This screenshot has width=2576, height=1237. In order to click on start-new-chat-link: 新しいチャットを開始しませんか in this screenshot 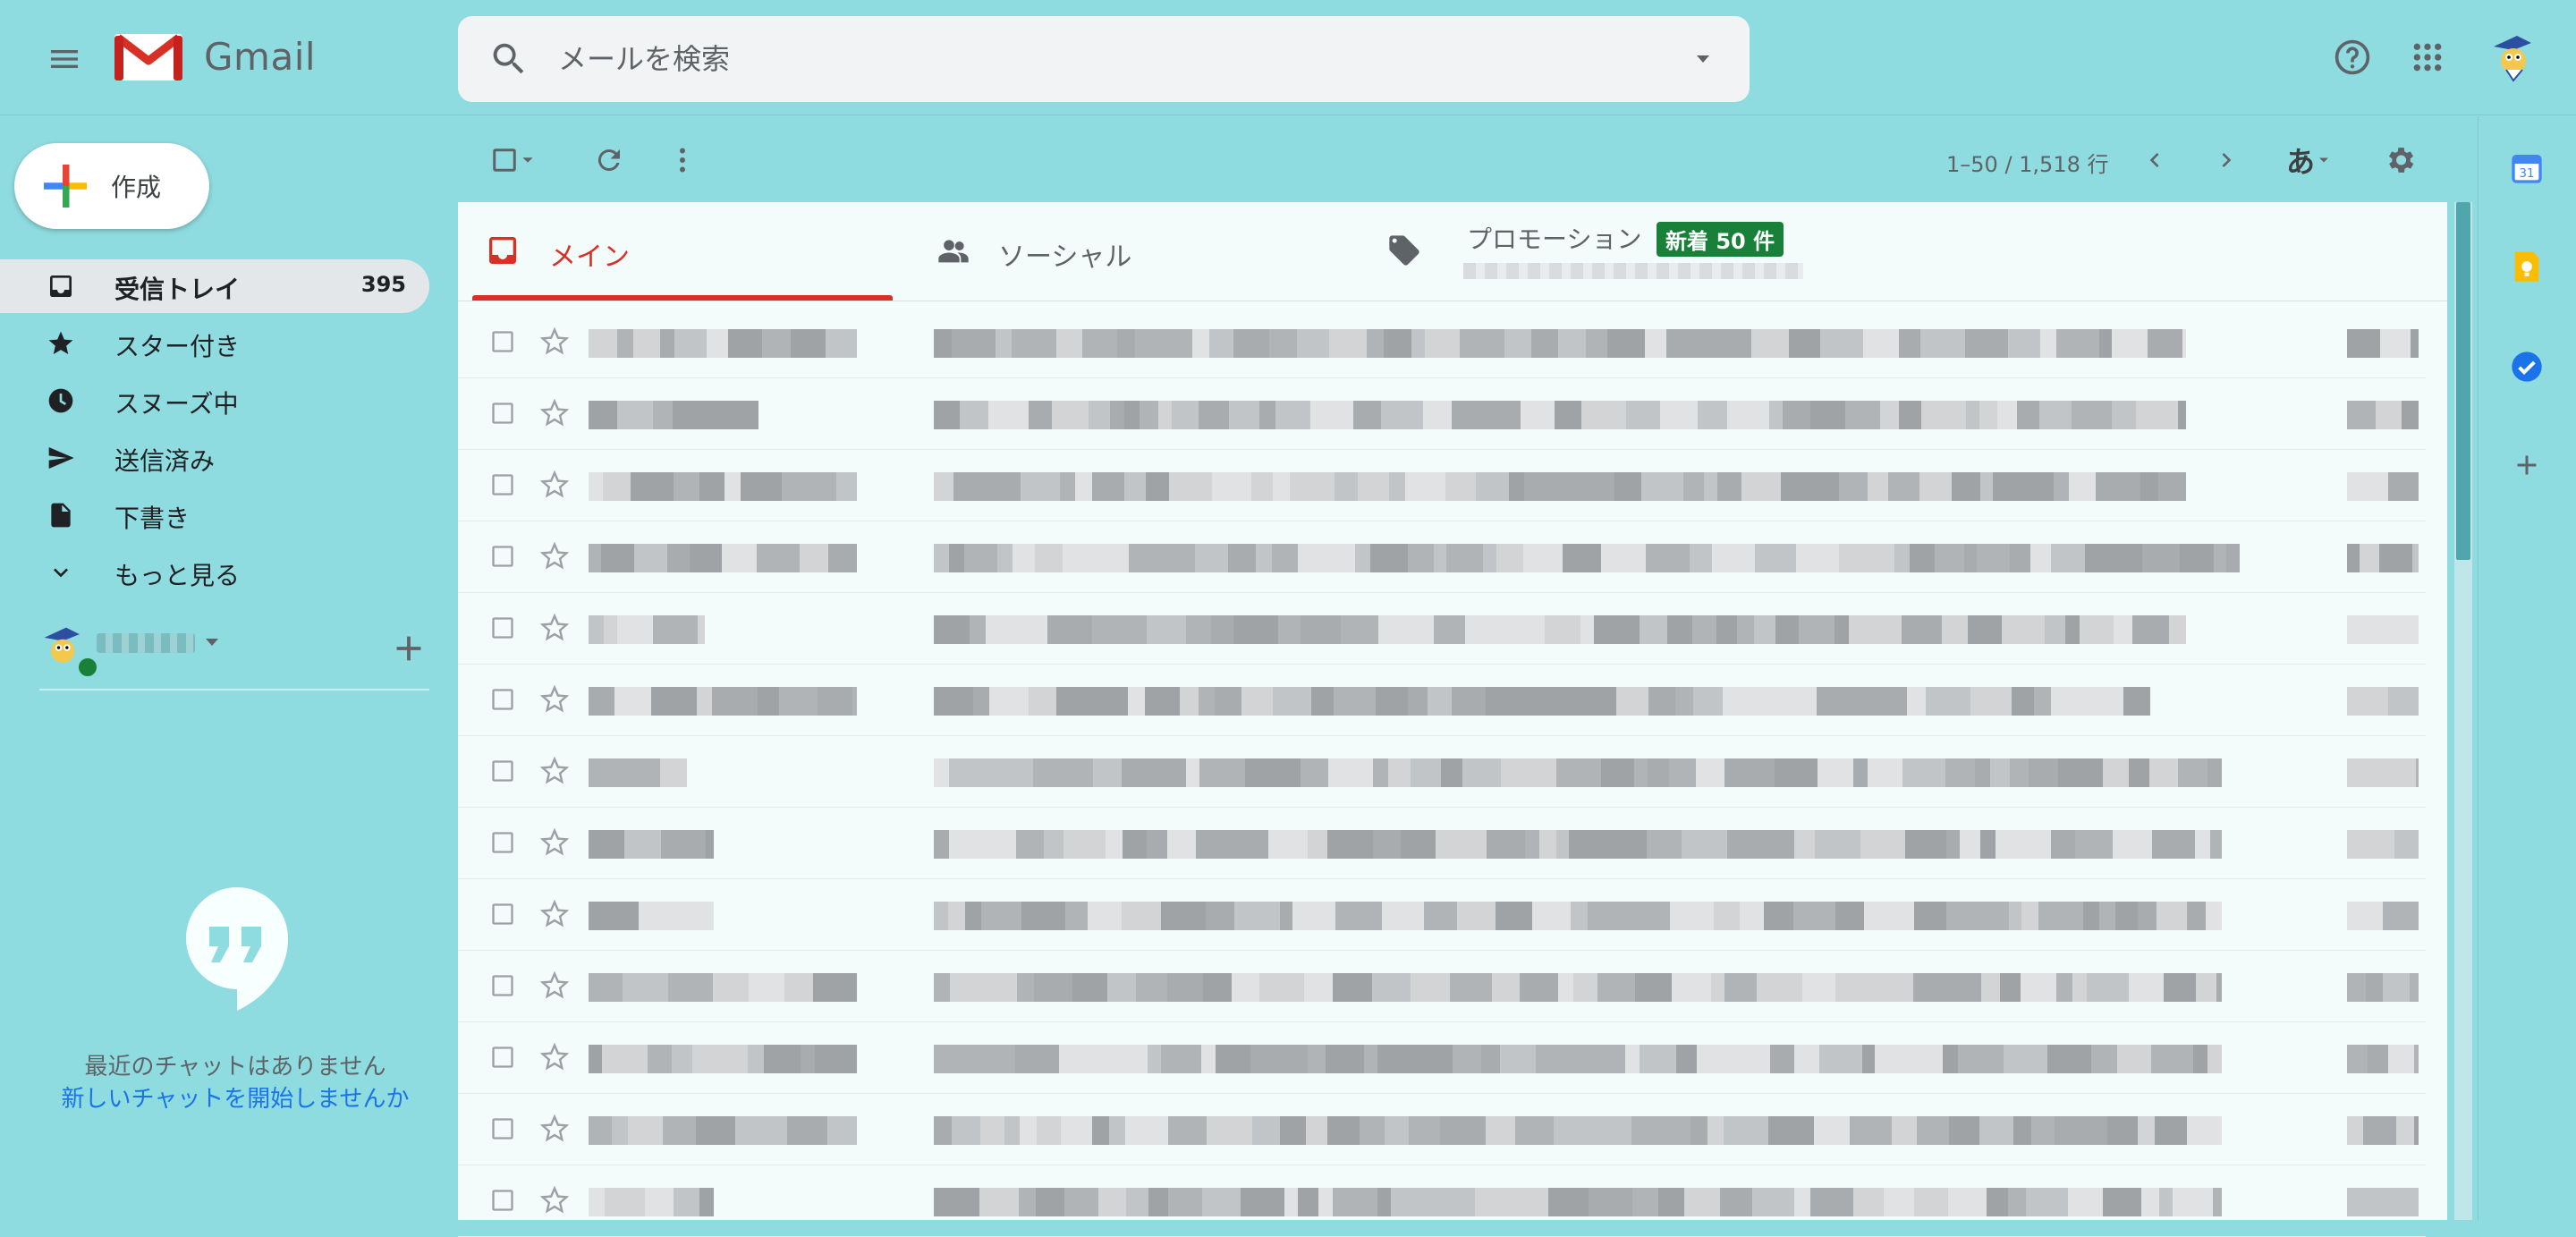, I will do `click(235, 1097)`.